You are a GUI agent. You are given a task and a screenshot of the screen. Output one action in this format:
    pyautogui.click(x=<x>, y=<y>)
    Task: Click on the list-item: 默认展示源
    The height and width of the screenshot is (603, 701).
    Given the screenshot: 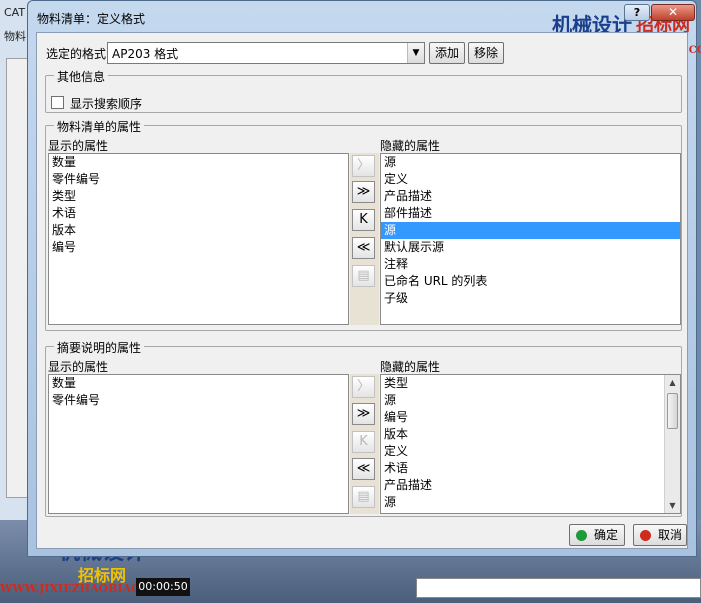 What is the action you would take?
    pyautogui.click(x=530, y=247)
    